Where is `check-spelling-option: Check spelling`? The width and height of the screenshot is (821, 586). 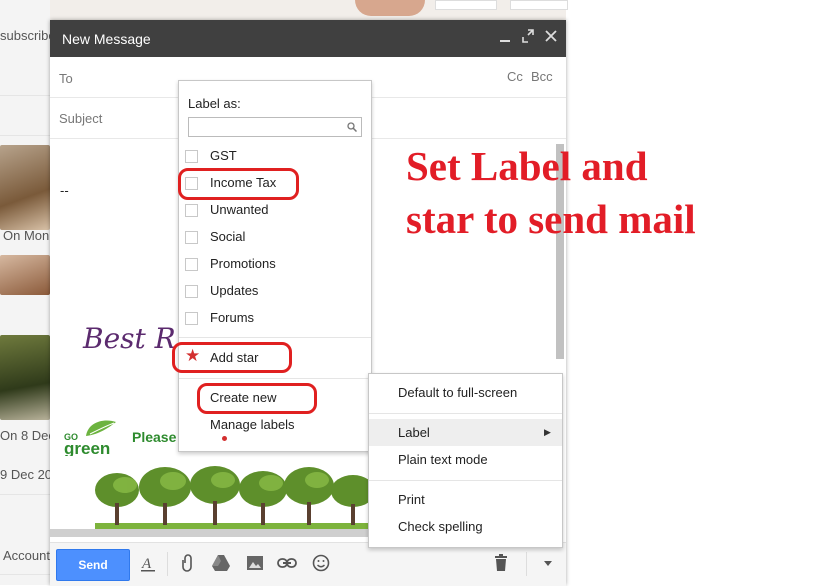
check-spelling-option: Check spelling is located at coordinates (465, 526).